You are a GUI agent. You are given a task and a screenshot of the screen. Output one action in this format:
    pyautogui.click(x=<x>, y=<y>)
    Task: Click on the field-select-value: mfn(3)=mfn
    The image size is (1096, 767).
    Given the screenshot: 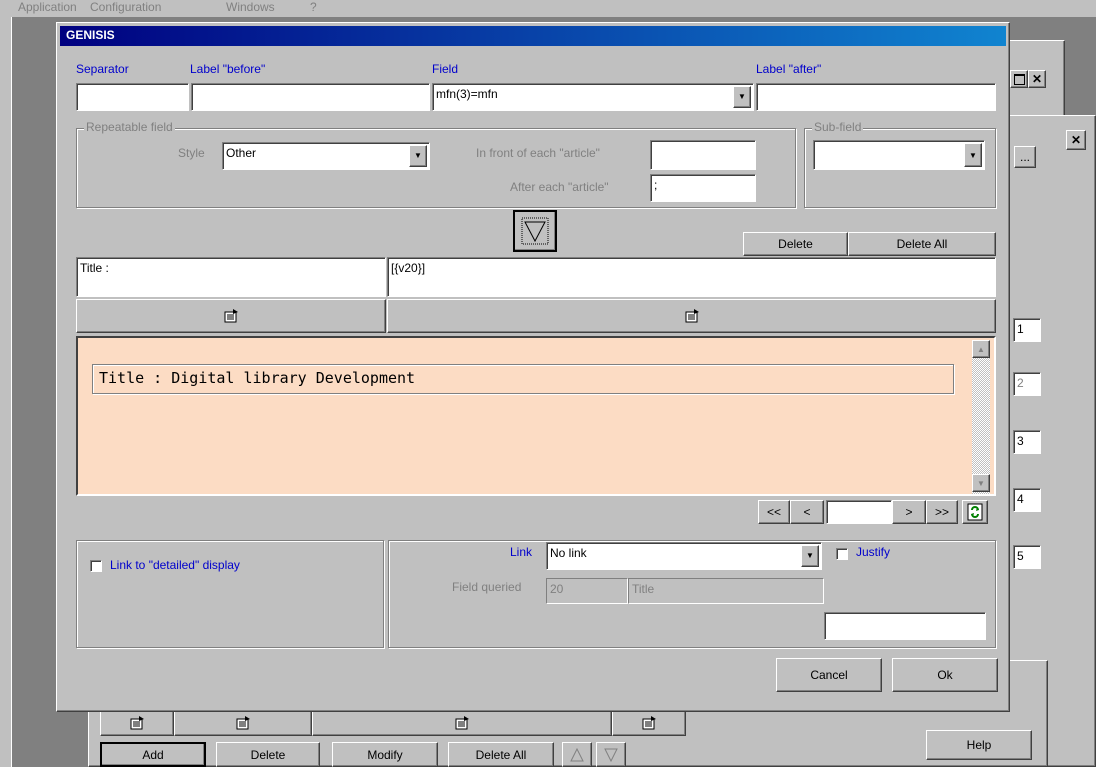 What is the action you would take?
    pyautogui.click(x=467, y=94)
    